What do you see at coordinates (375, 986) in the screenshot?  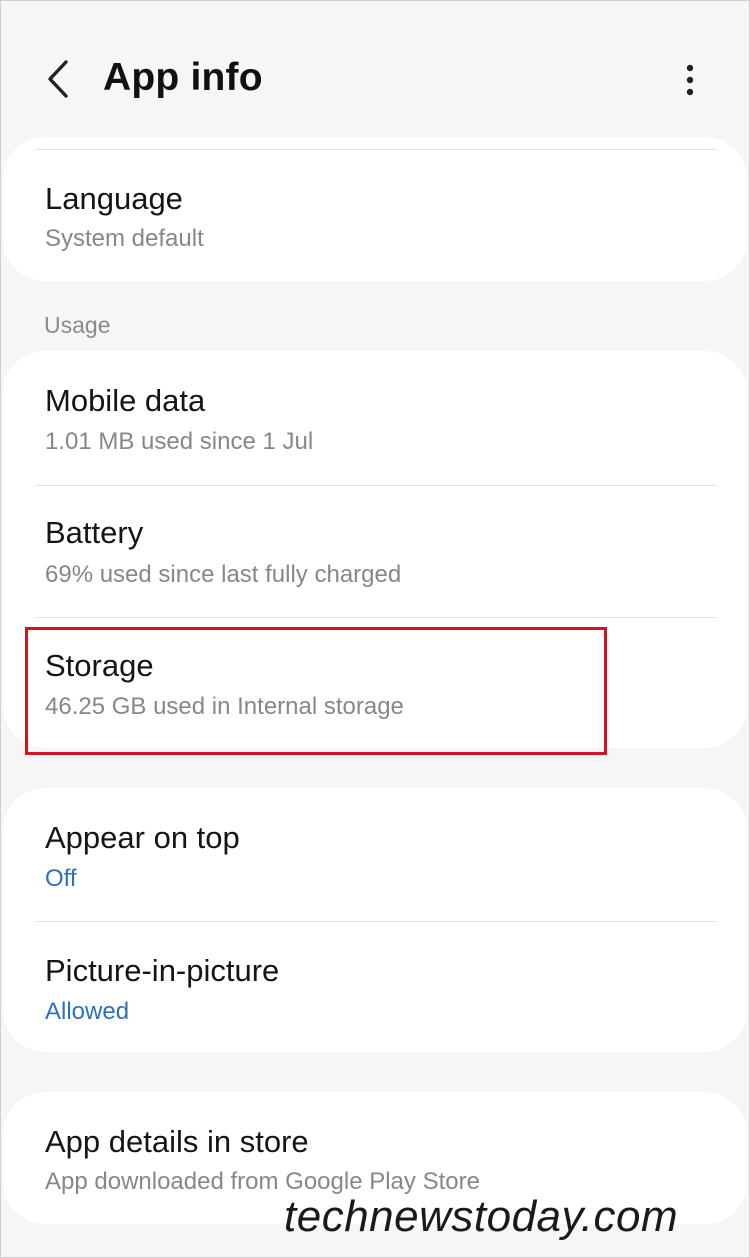 I see `picture-in-picture-row: Picture-in-picture Allowed` at bounding box center [375, 986].